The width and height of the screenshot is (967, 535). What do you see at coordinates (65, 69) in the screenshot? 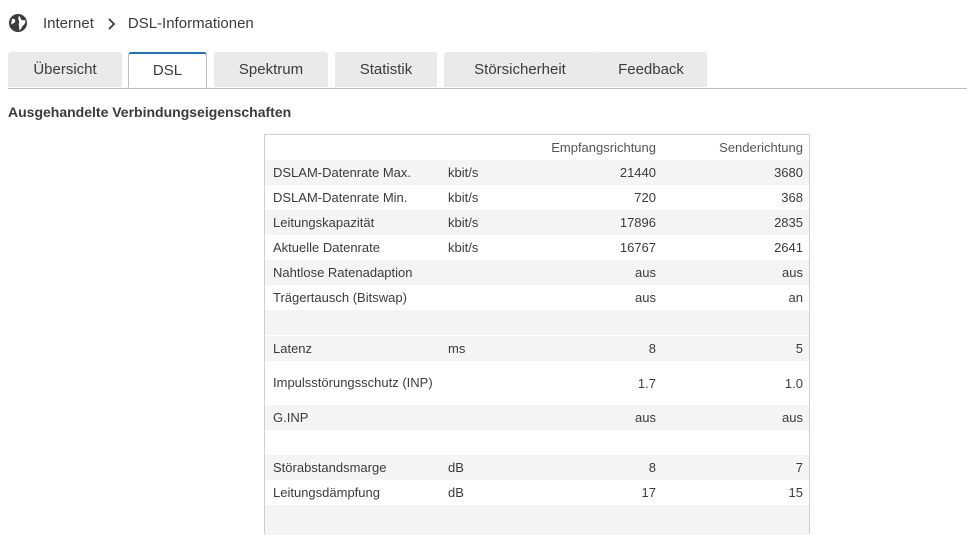
I see `tab-uebersicht: Übersicht` at bounding box center [65, 69].